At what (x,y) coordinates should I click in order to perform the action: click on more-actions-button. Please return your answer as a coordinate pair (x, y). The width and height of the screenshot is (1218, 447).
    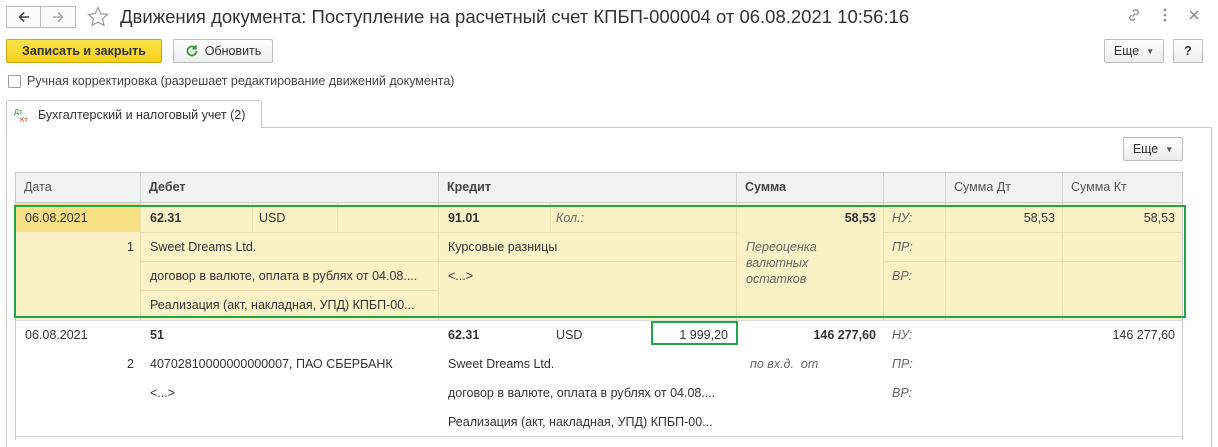
    Looking at the image, I should click on (1165, 16).